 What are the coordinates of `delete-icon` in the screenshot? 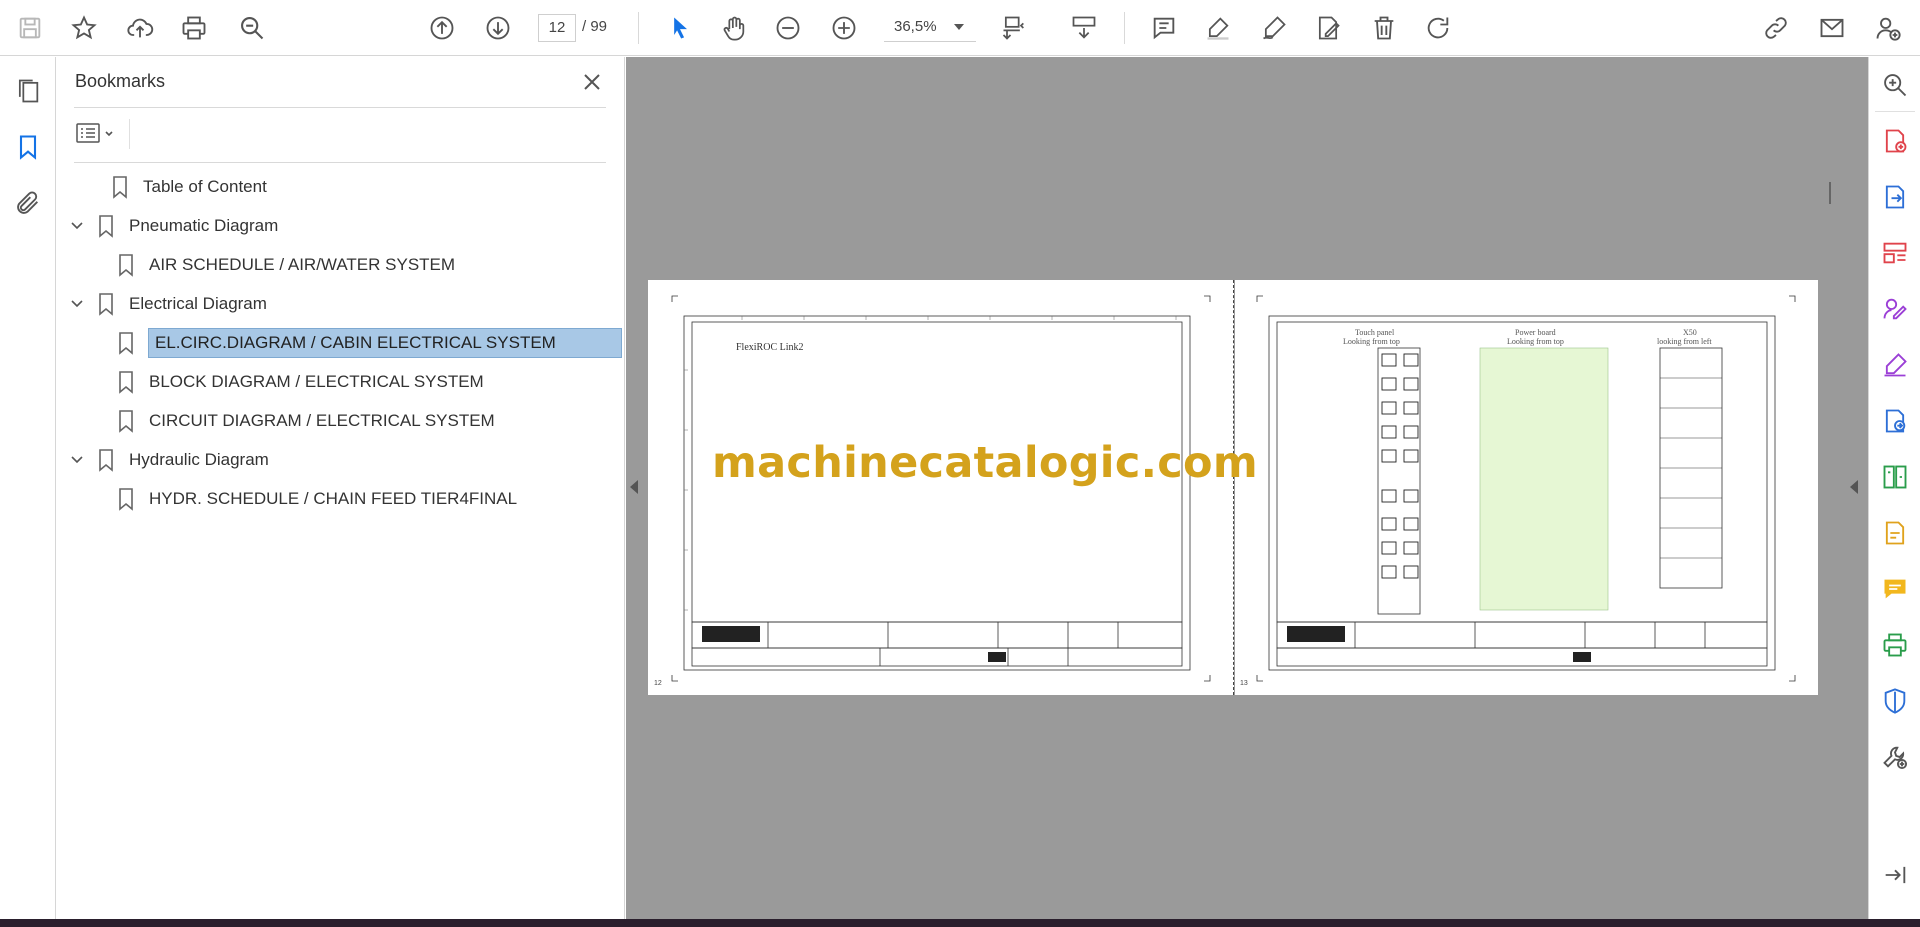 It's located at (1384, 28).